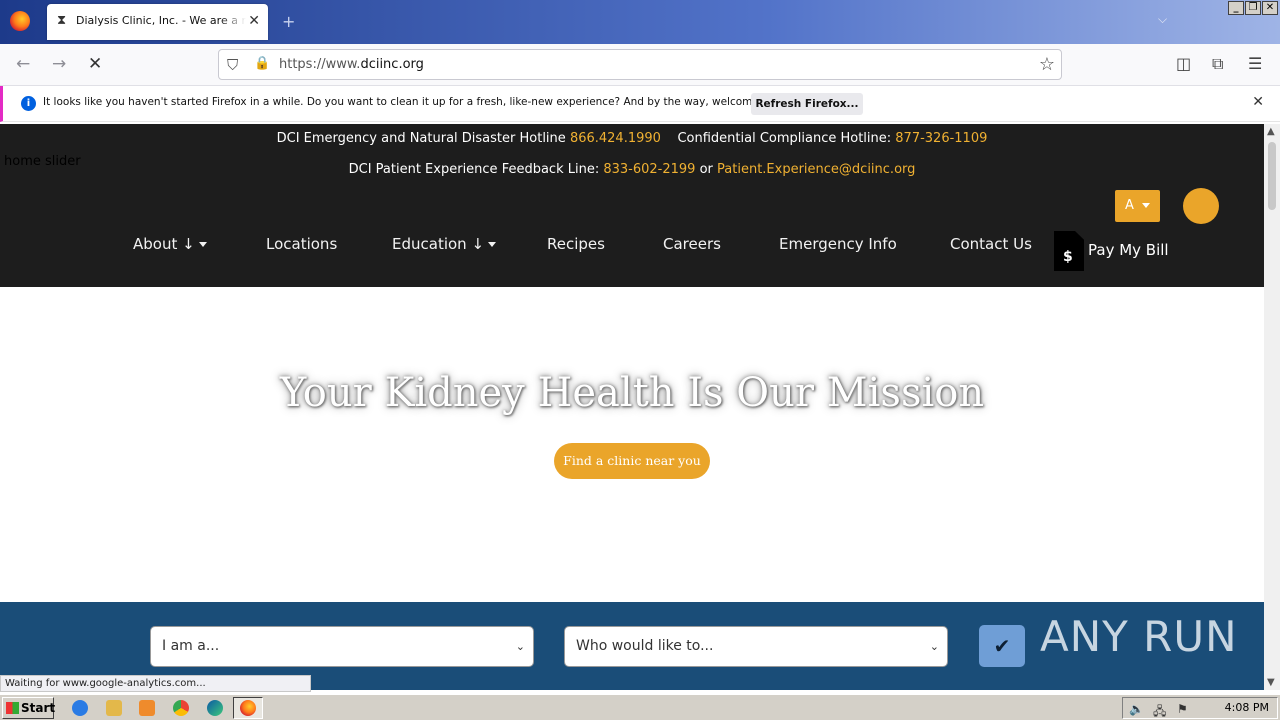  I want to click on tab-close-icon: ✕, so click(254, 21).